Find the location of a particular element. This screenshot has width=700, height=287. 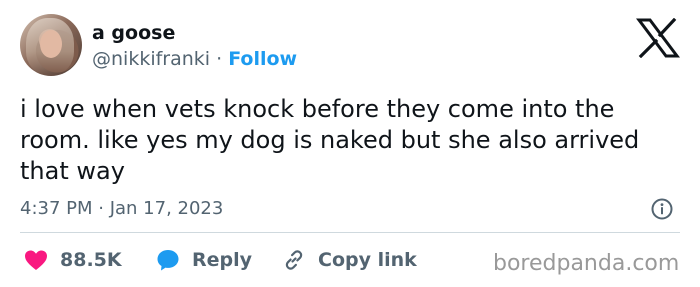

avatar-face is located at coordinates (51, 44).